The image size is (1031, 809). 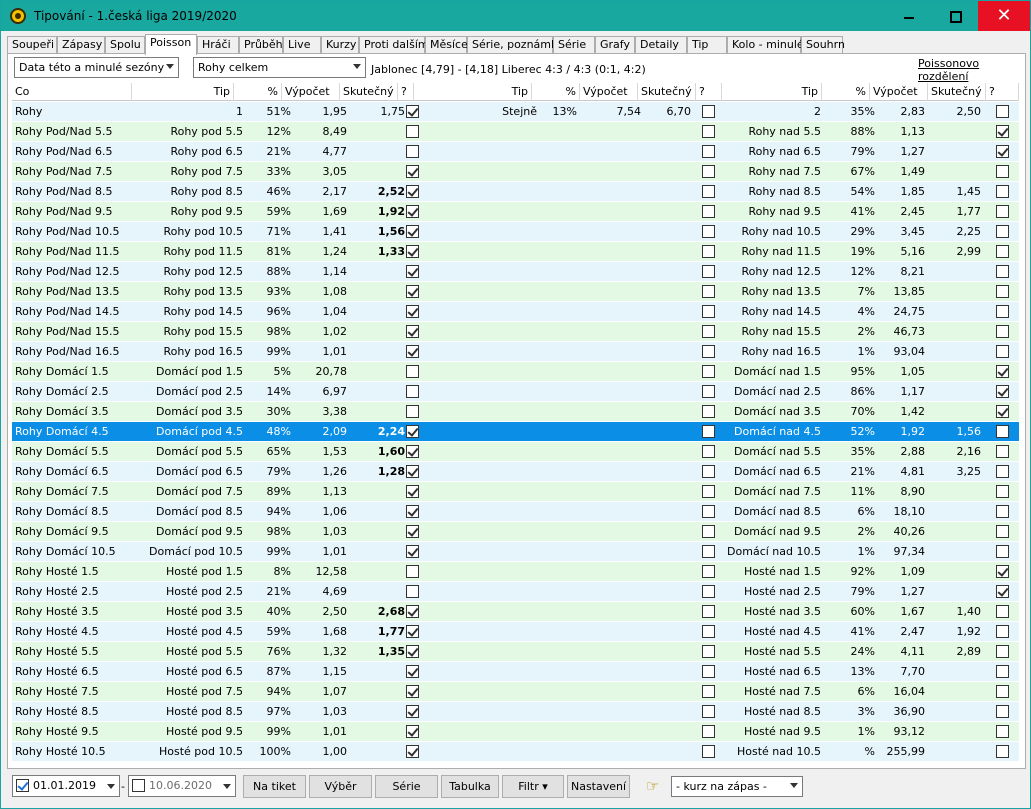 I want to click on title-bar: Tipování - 1.česká liga 2019/2020 ✕, so click(x=515, y=16).